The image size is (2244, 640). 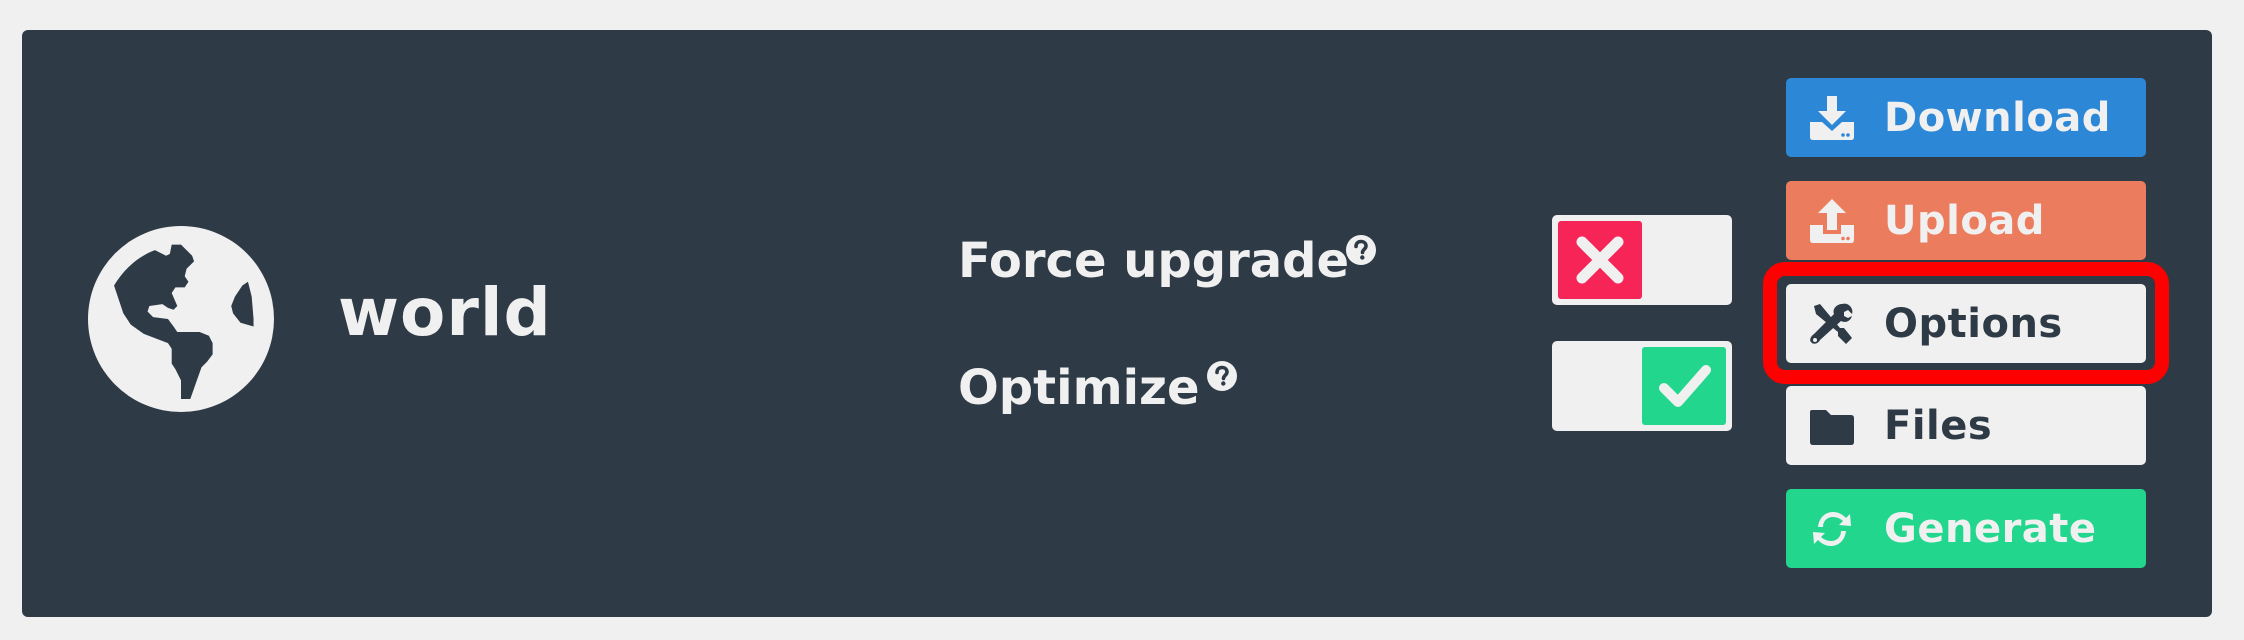 I want to click on force-upgrade-toggle, so click(x=1642, y=260).